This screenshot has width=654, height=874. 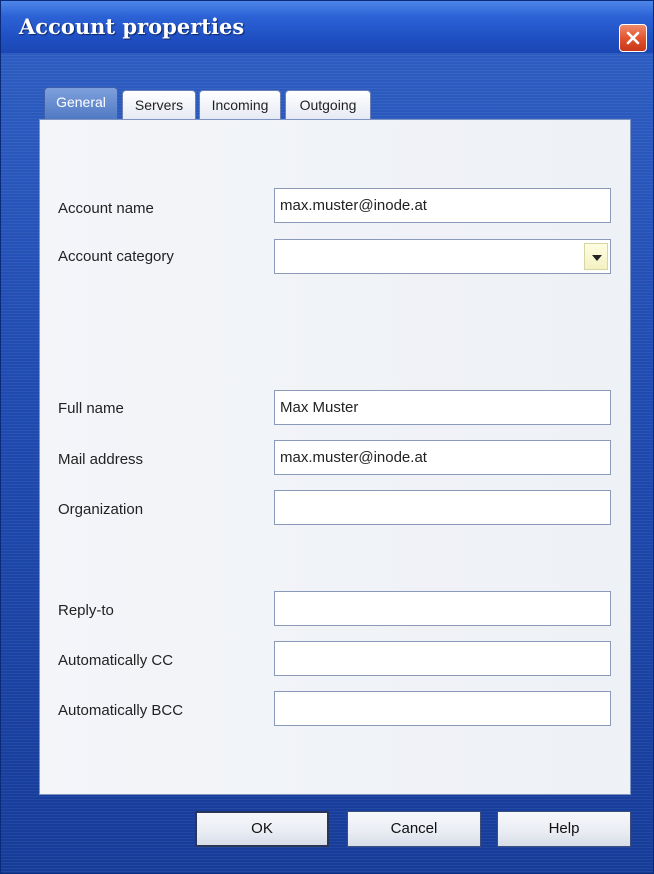 I want to click on reply-to-field, so click(x=442, y=608).